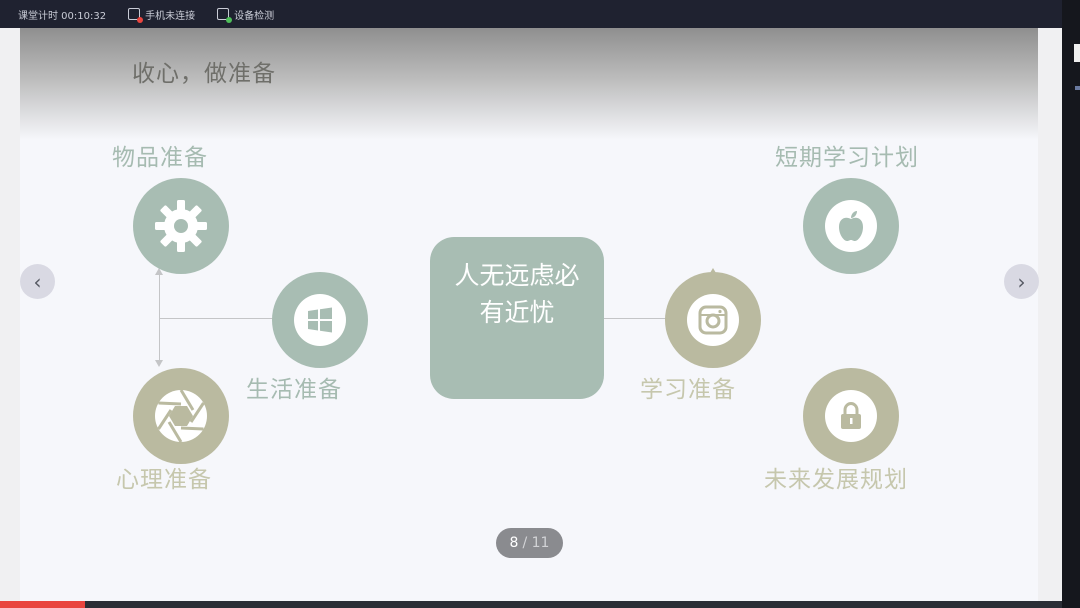 Image resolution: width=1080 pixels, height=608 pixels. I want to click on side-marker-small, so click(1077, 88).